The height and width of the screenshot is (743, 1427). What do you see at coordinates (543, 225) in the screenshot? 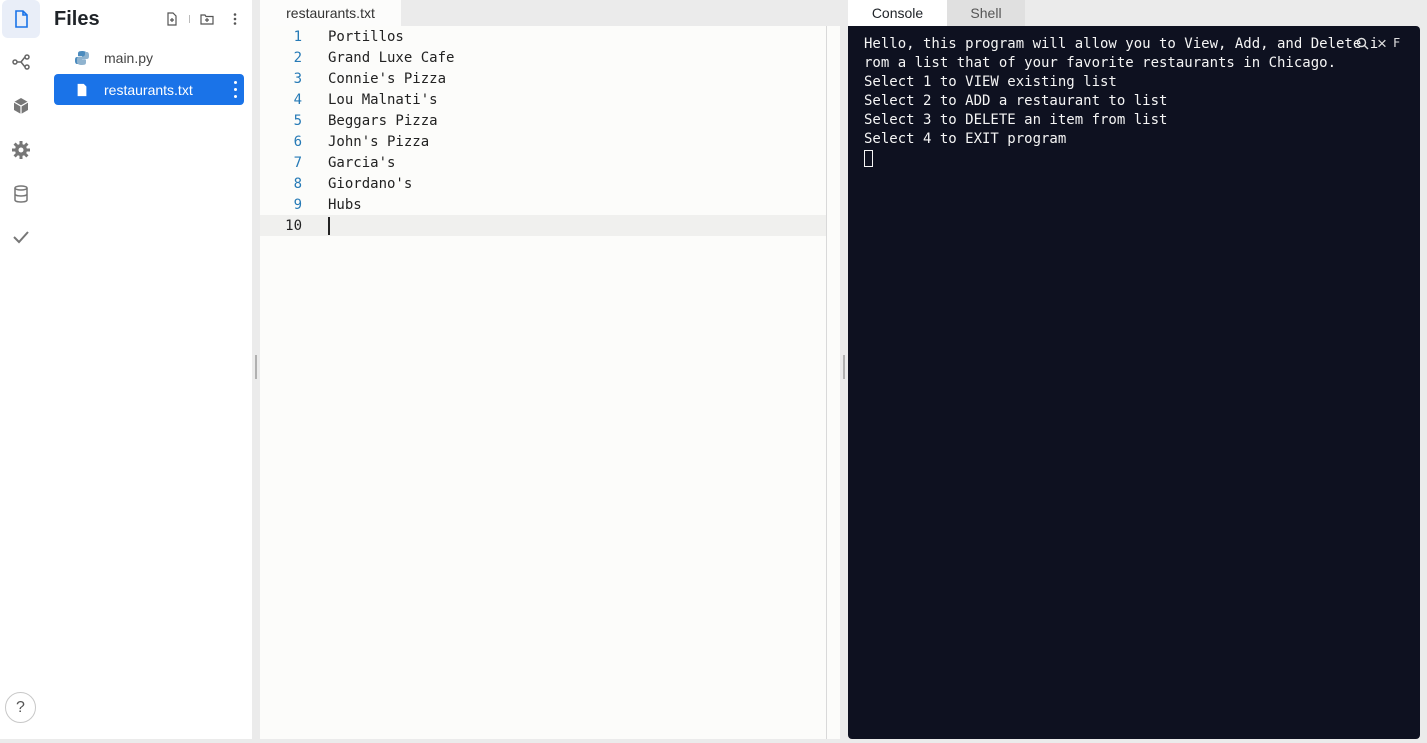
I see `editor-line-current: 10` at bounding box center [543, 225].